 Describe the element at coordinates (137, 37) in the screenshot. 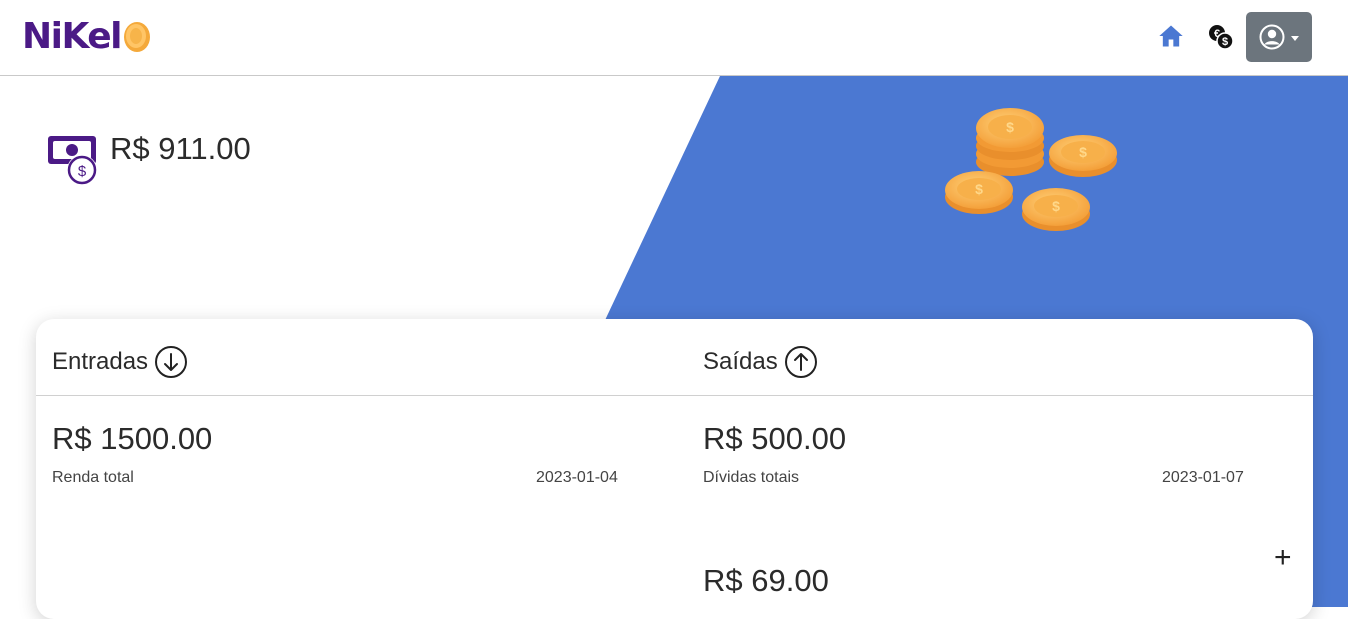

I see `coin-icon` at that location.